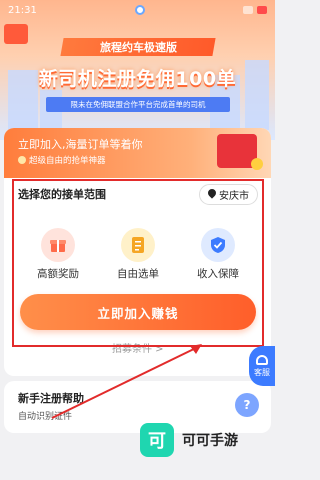 This screenshot has width=320, height=480. I want to click on card-header: 立即加入,海量订单等着你 超级自由的抢单神器, so click(137, 153).